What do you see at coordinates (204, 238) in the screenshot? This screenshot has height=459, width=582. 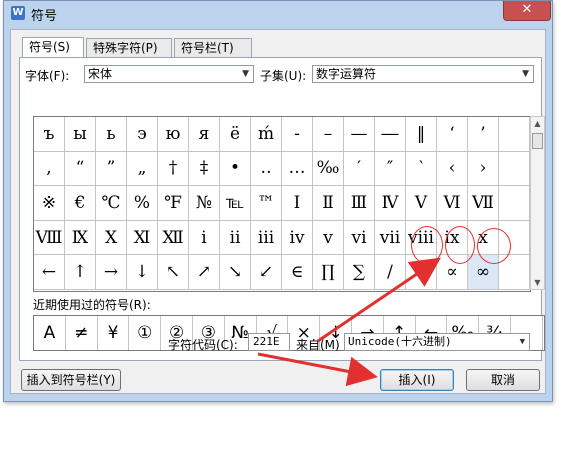 I see `symbol-cell: ⅰ` at bounding box center [204, 238].